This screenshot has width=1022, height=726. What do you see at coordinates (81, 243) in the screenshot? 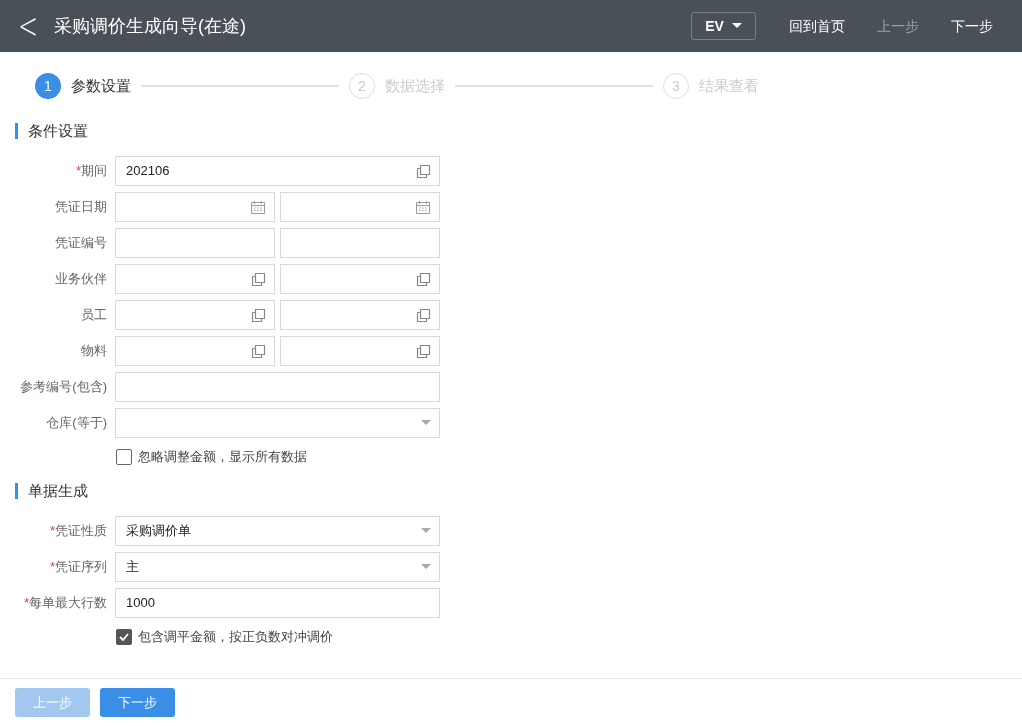
I see `field-label: 凭证编号` at bounding box center [81, 243].